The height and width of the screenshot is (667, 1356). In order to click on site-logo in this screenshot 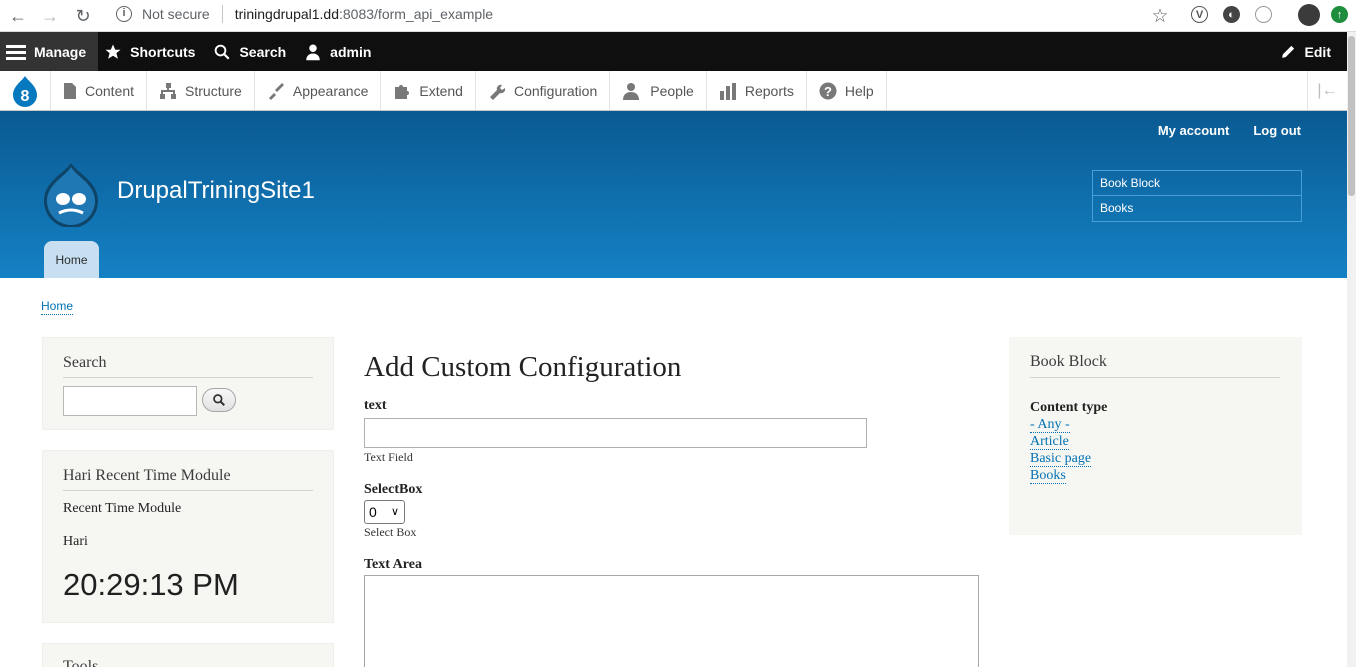, I will do `click(71, 196)`.